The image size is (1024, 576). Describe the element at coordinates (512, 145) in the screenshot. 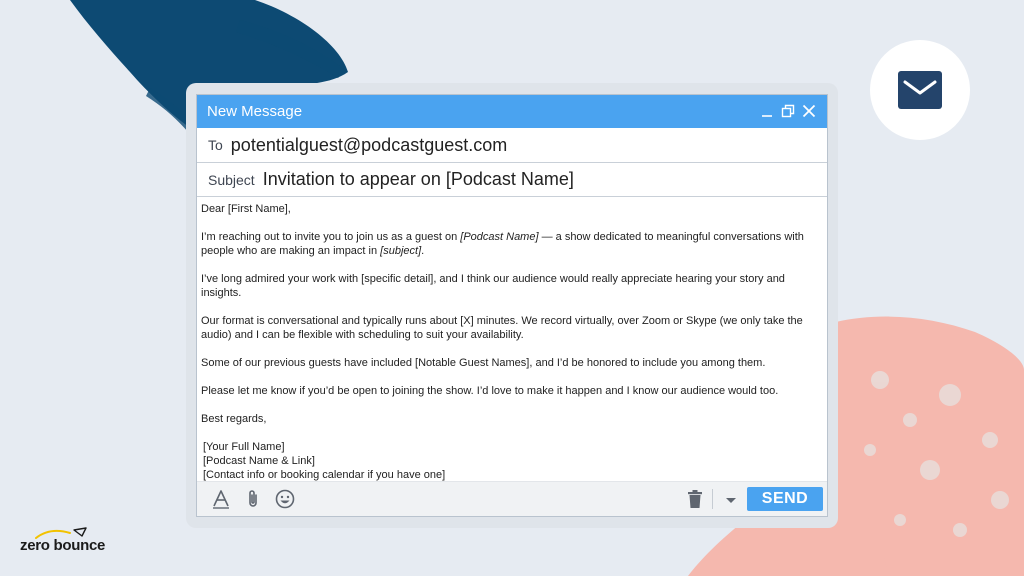

I see `to-field: To potentialguest@podcastguest.com` at that location.